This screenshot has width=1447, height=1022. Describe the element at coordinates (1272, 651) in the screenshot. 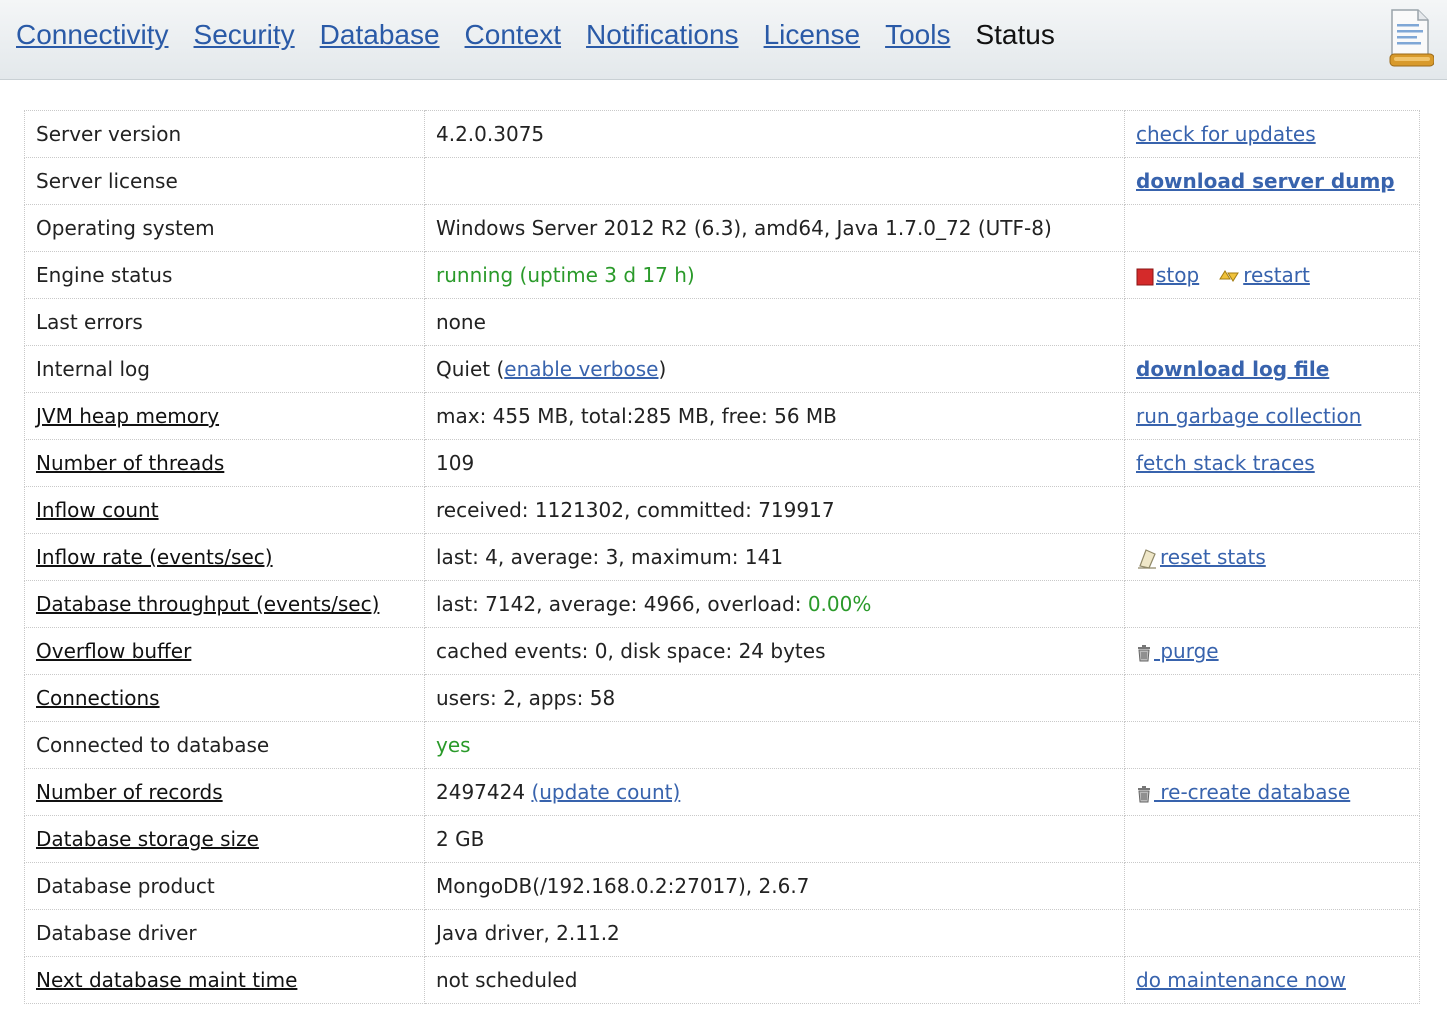

I see `row-action: purge` at that location.